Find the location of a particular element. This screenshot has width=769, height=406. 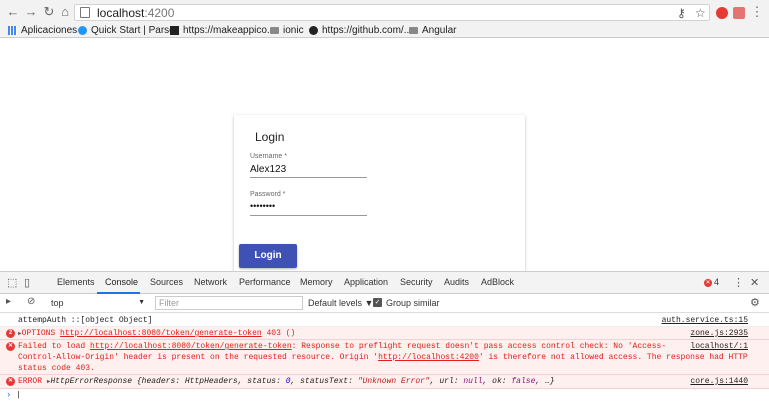

opera-extension-icon is located at coordinates (722, 13).